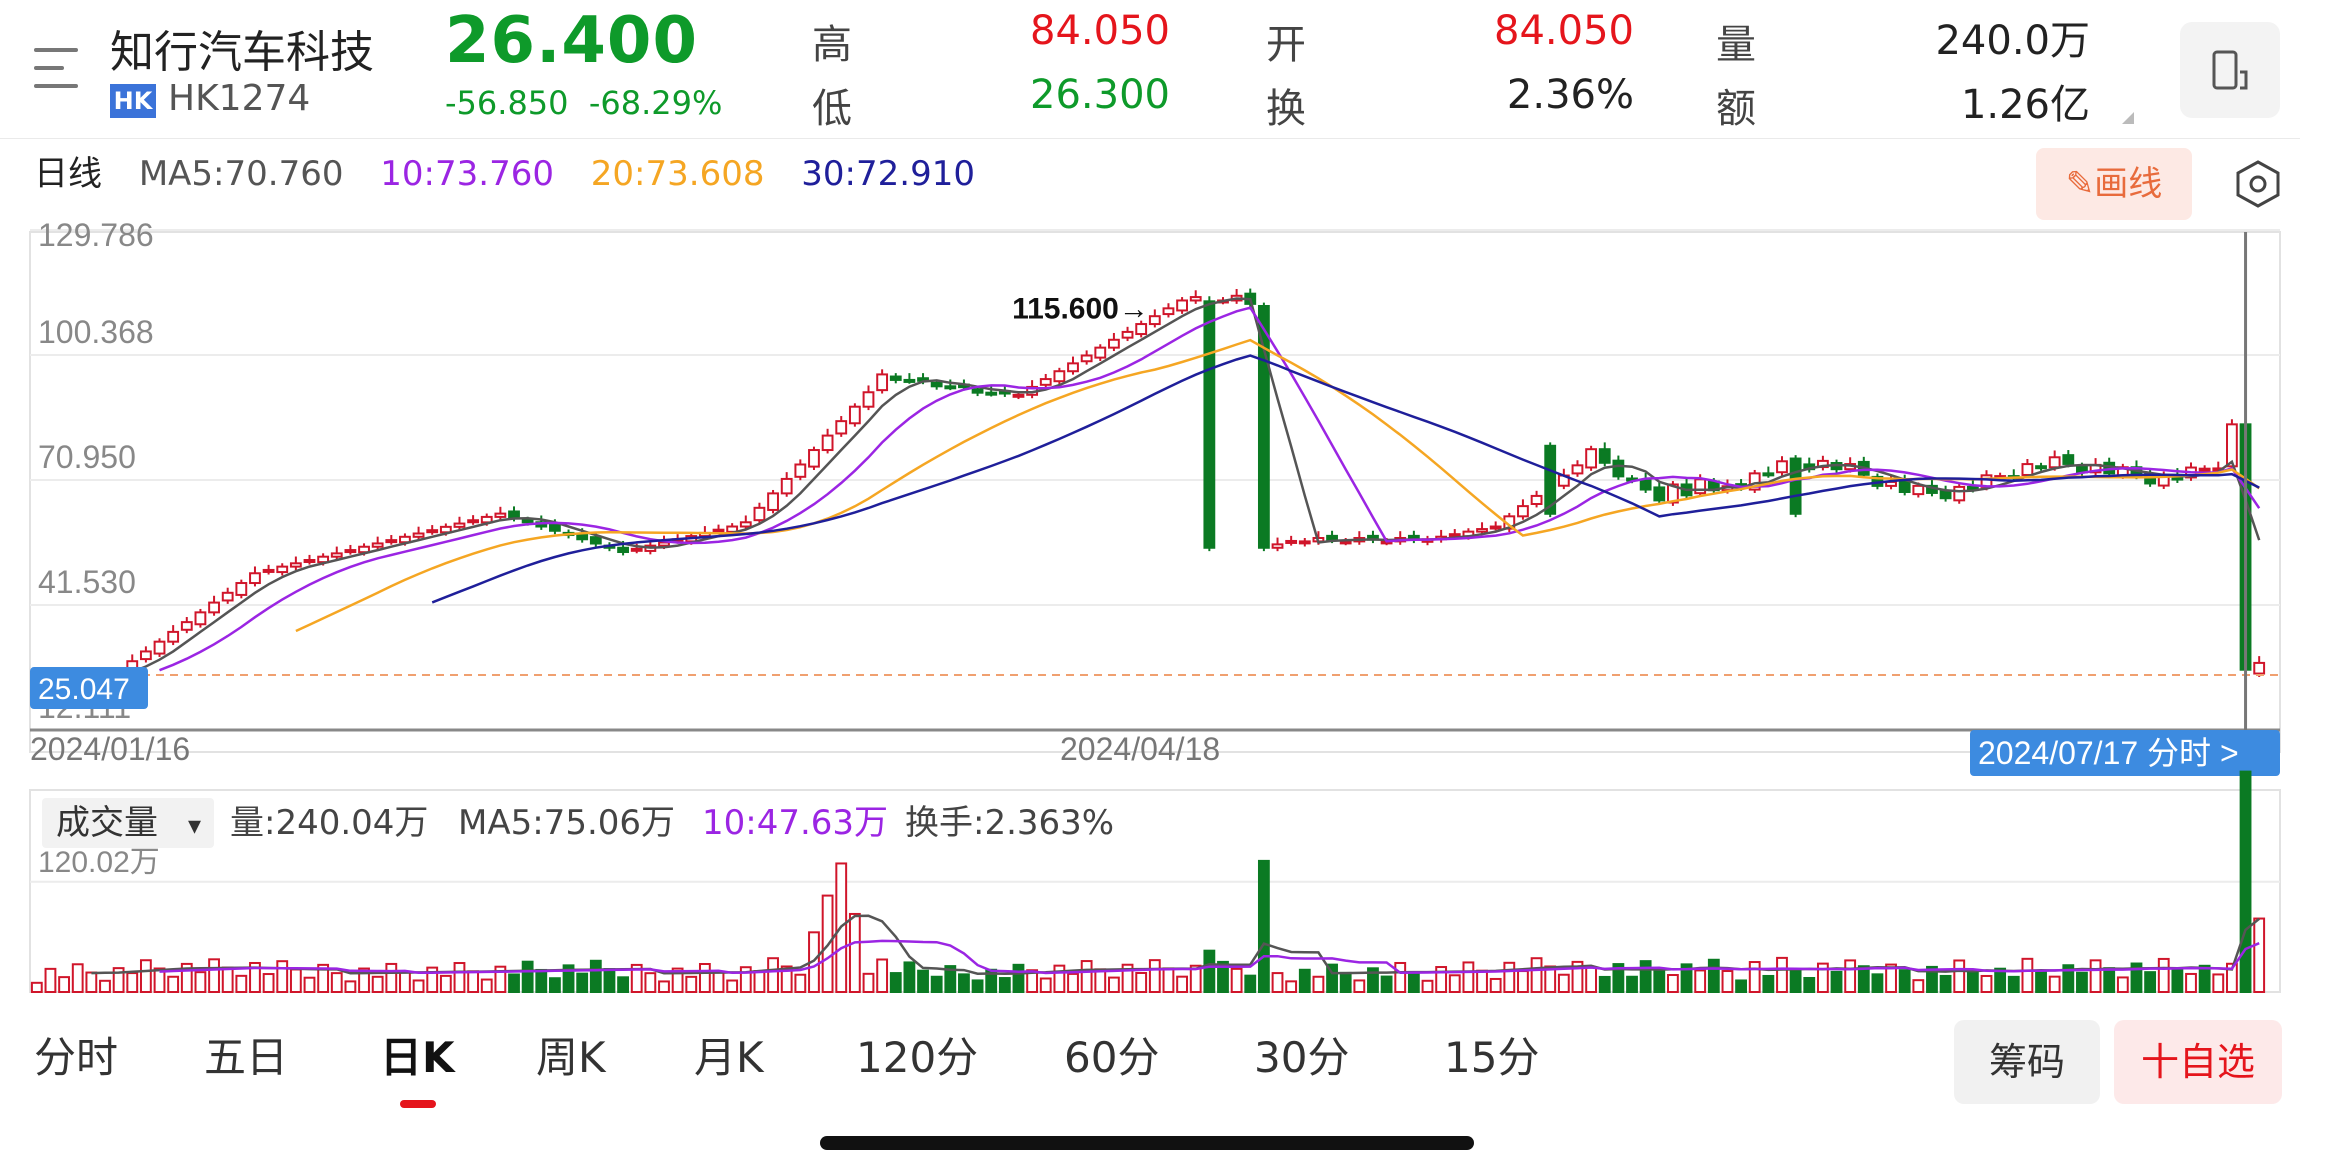 This screenshot has height=1170, width=2340. What do you see at coordinates (1301, 1054) in the screenshot?
I see `tab-30min: 30分` at bounding box center [1301, 1054].